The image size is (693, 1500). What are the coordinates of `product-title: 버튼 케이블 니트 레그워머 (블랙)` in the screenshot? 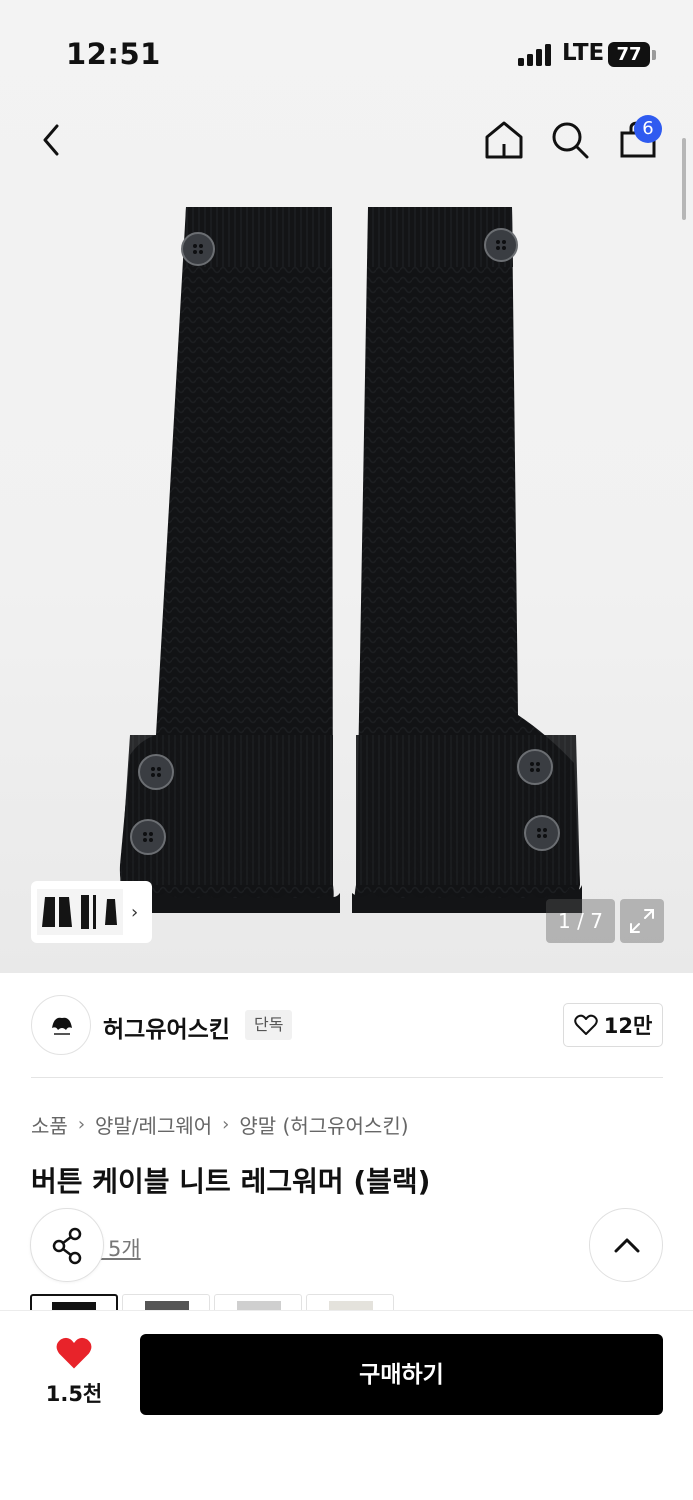 It's located at (231, 1181).